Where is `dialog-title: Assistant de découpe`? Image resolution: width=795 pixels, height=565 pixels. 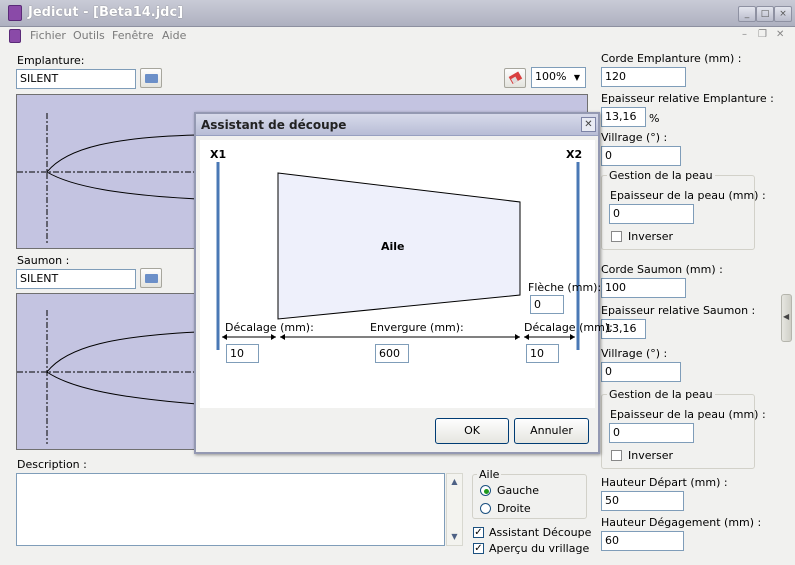
dialog-title: Assistant de découpe is located at coordinates (274, 125).